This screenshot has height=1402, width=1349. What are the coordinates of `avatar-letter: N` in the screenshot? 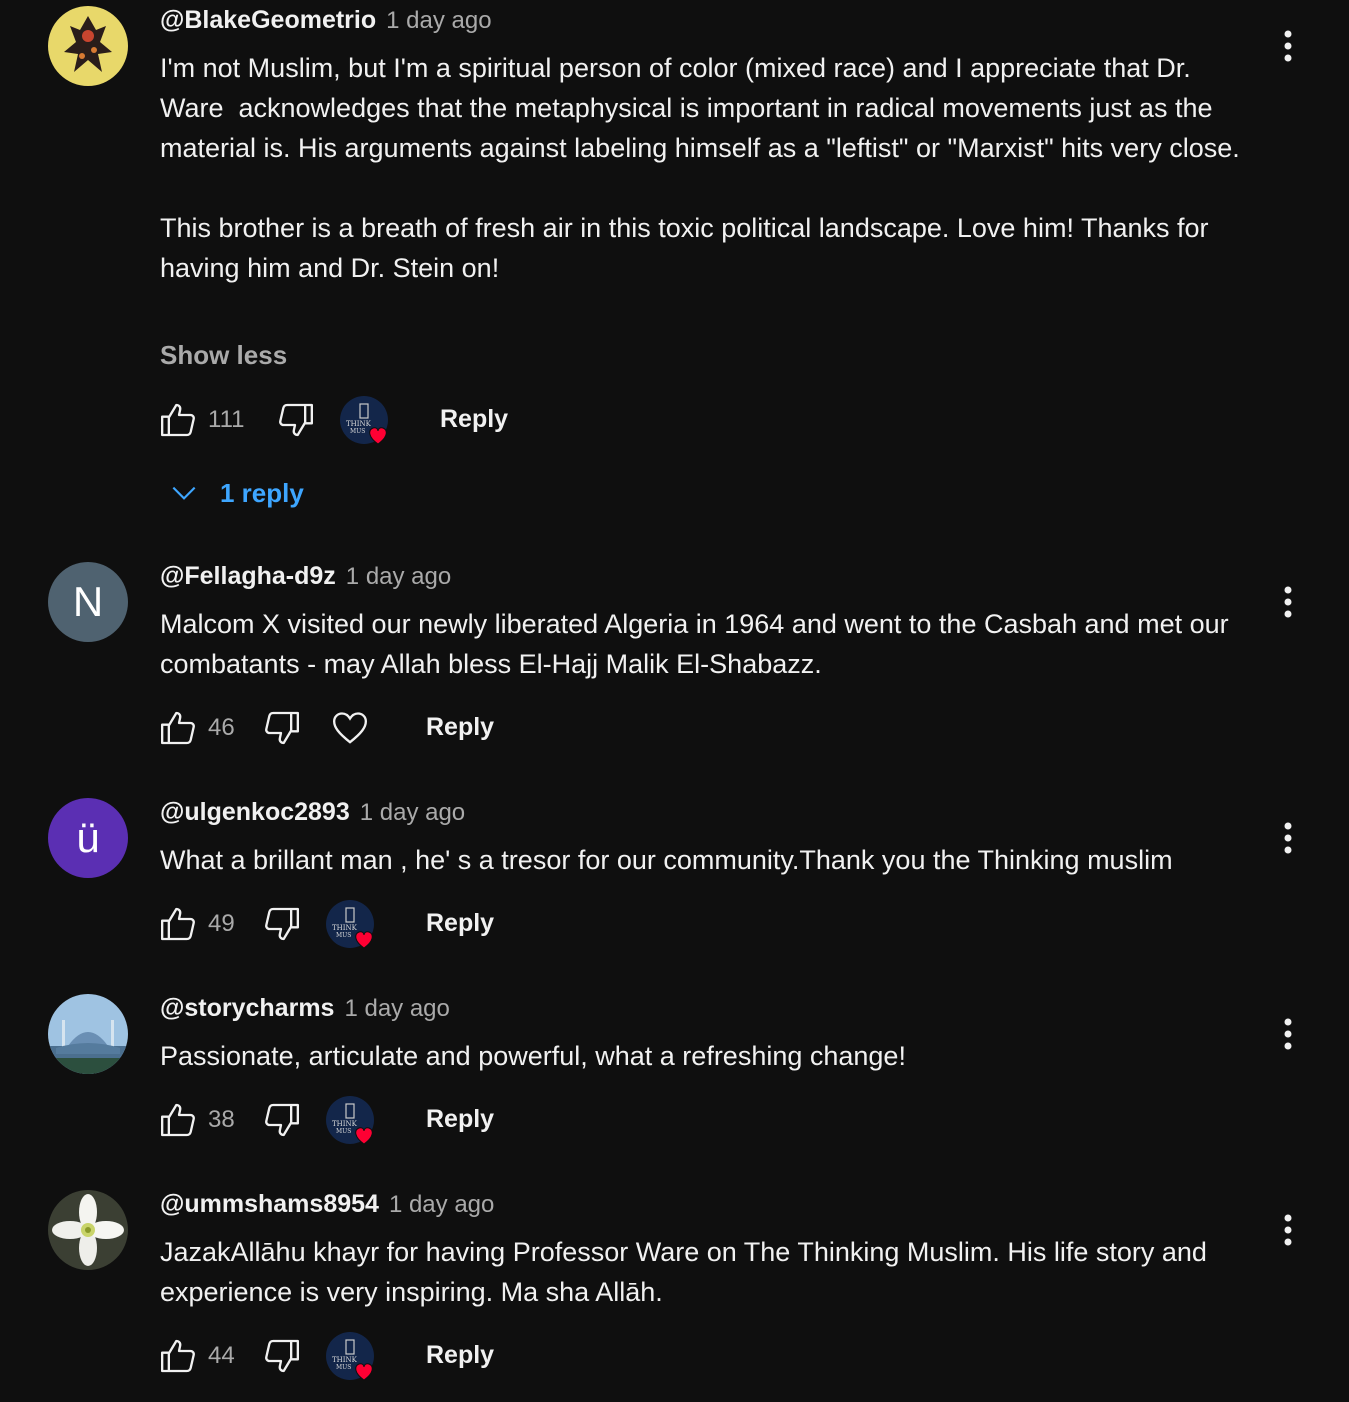 It's located at (88, 601).